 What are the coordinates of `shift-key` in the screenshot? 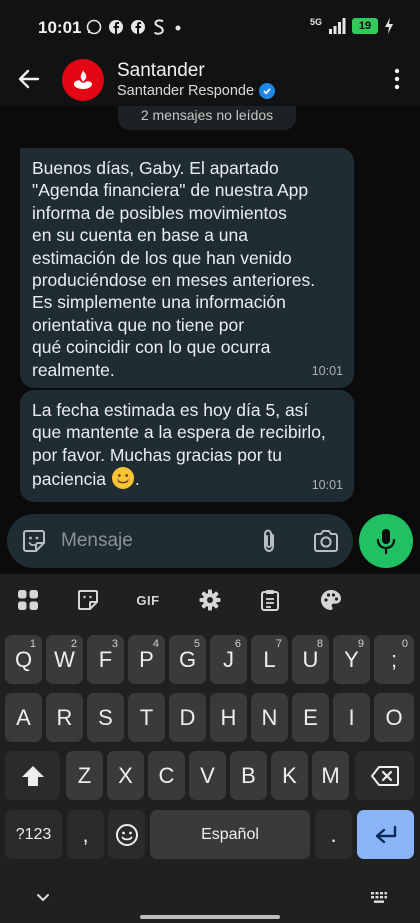 It's located at (32, 775).